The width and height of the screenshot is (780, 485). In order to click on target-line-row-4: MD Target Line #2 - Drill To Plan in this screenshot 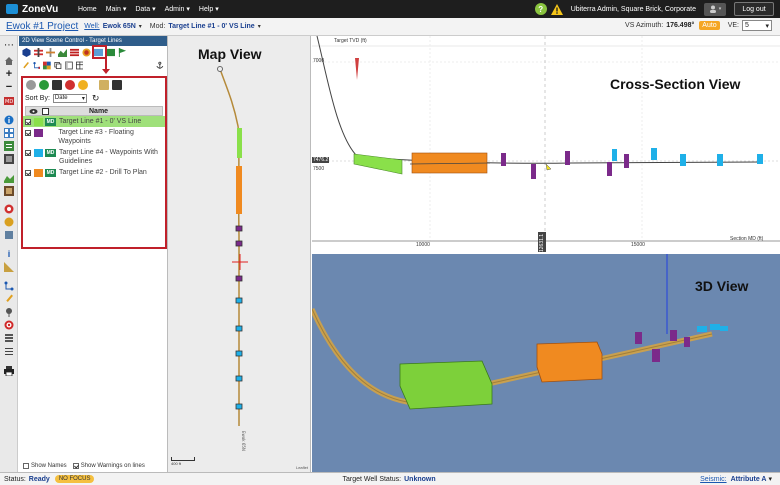, I will do `click(94, 172)`.